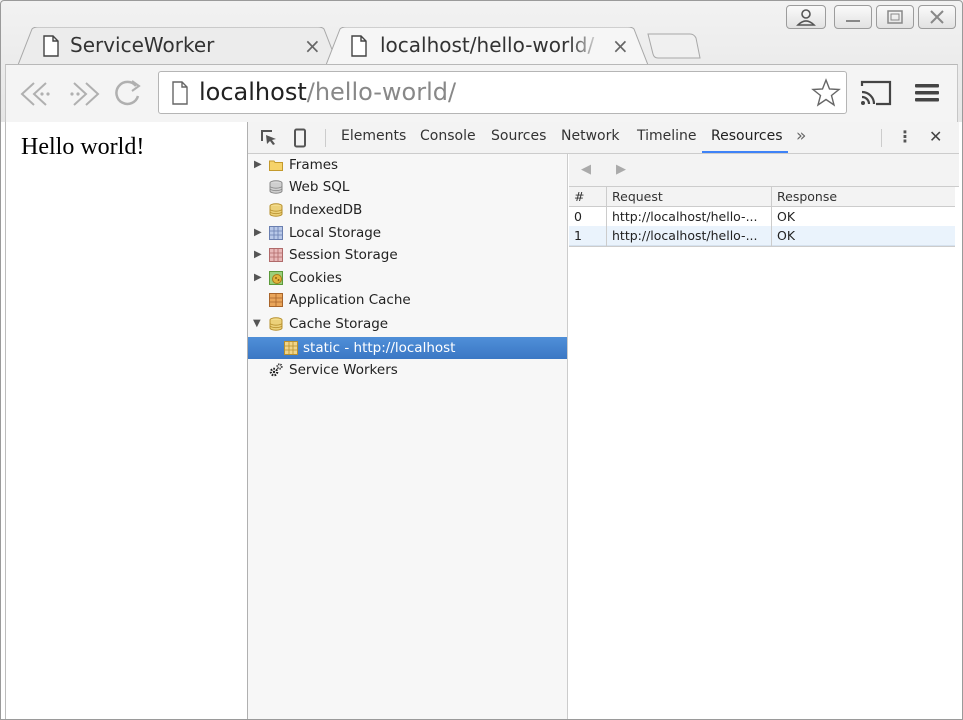 Image resolution: width=963 pixels, height=720 pixels. Describe the element at coordinates (257, 323) in the screenshot. I see `collapse-arrow-icon: ▼` at that location.